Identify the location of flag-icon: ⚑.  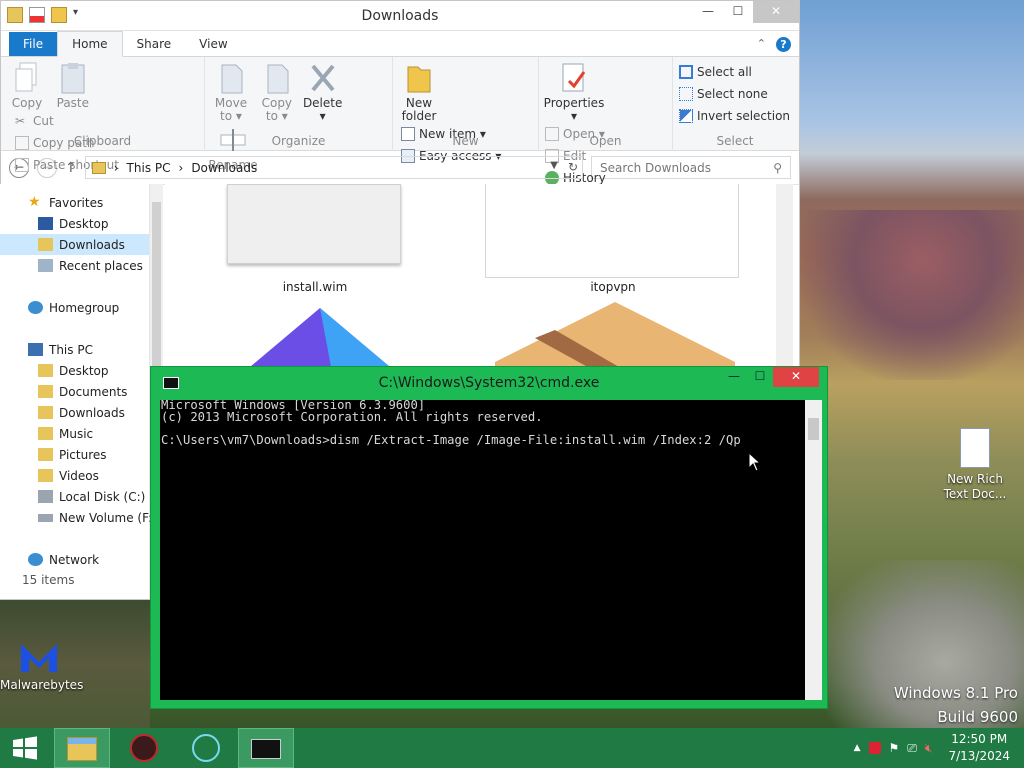
(894, 748).